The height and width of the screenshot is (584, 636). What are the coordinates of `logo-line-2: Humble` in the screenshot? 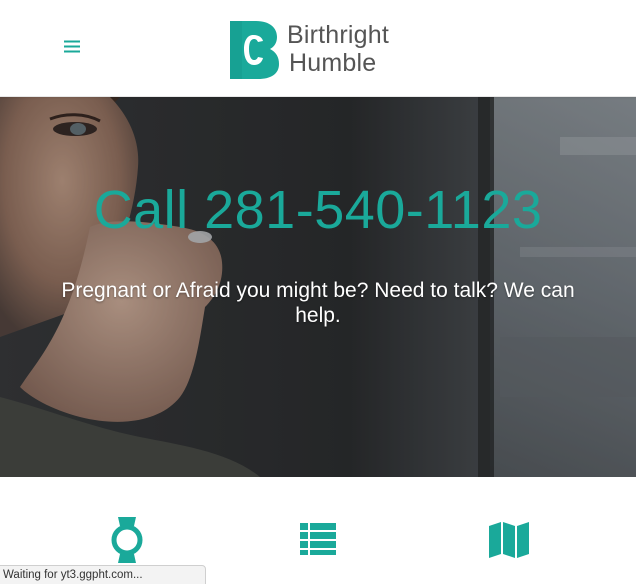 It's located at (333, 63).